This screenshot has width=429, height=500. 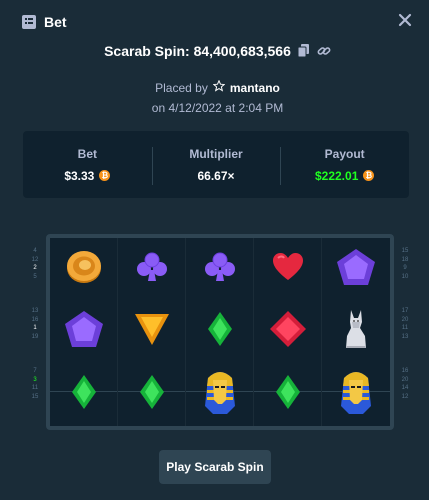 I want to click on stat-payout-value: $222.01, so click(x=336, y=175).